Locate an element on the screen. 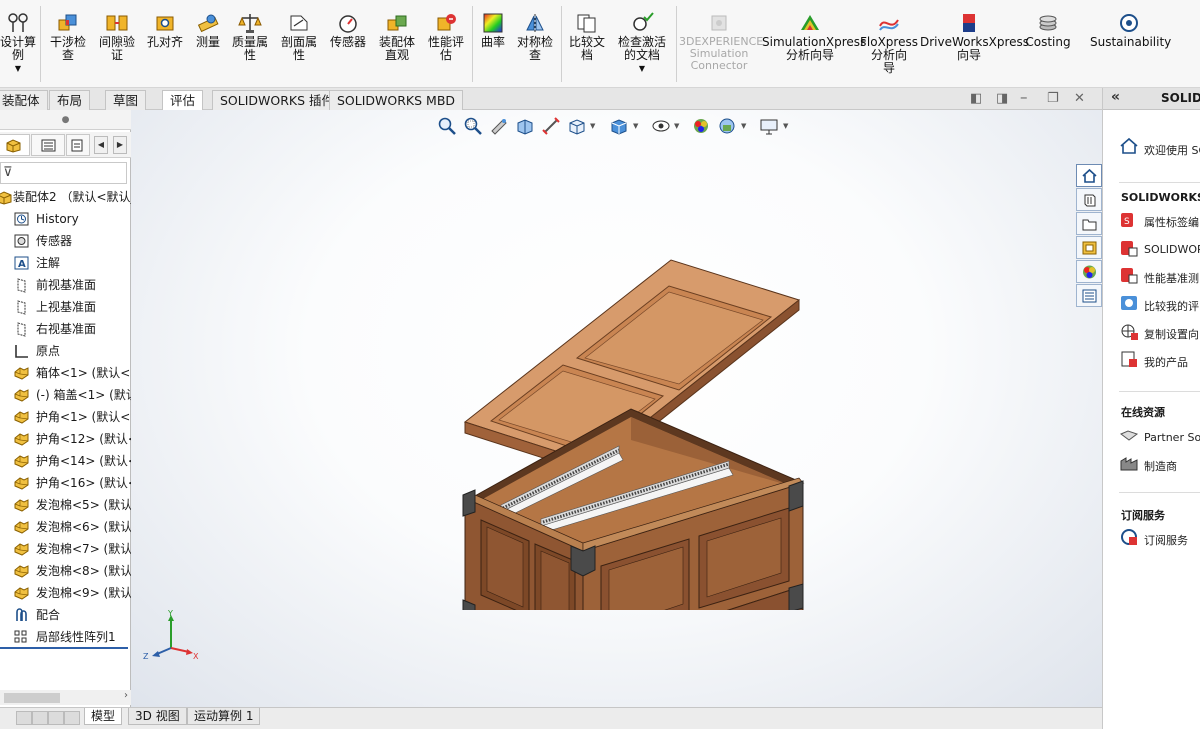 Image resolution: width=1200 pixels, height=729 pixels. tab-scroll-left-button: ◀ is located at coordinates (101, 145).